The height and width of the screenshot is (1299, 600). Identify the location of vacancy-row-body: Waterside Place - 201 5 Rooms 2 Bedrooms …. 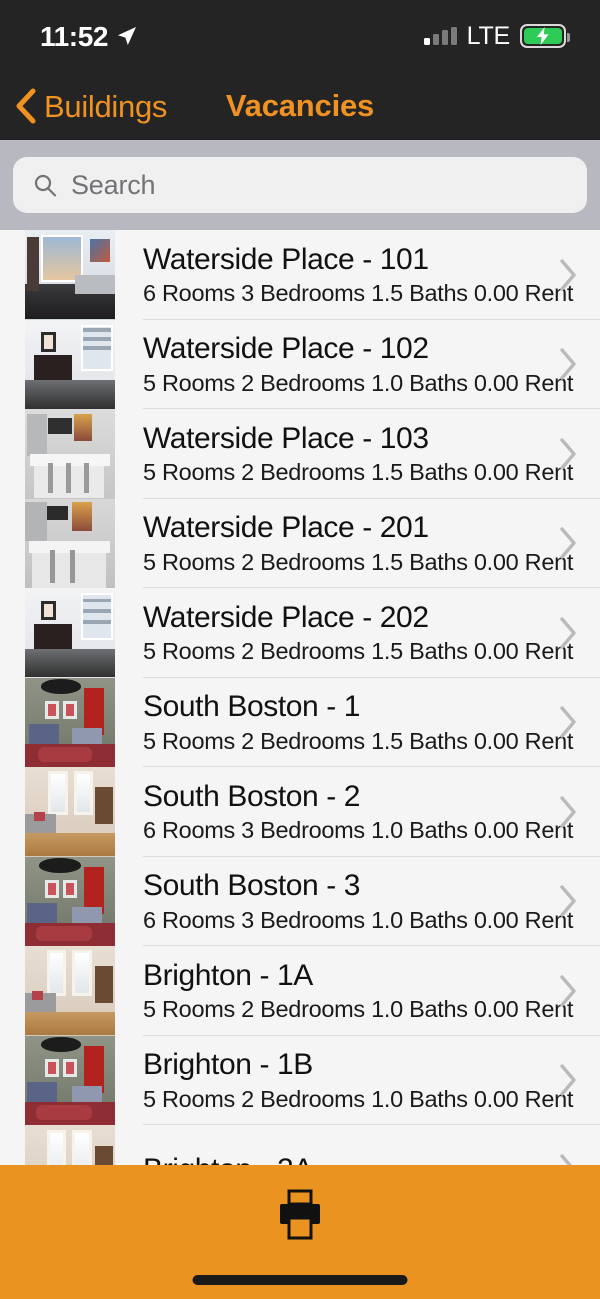
(371, 543).